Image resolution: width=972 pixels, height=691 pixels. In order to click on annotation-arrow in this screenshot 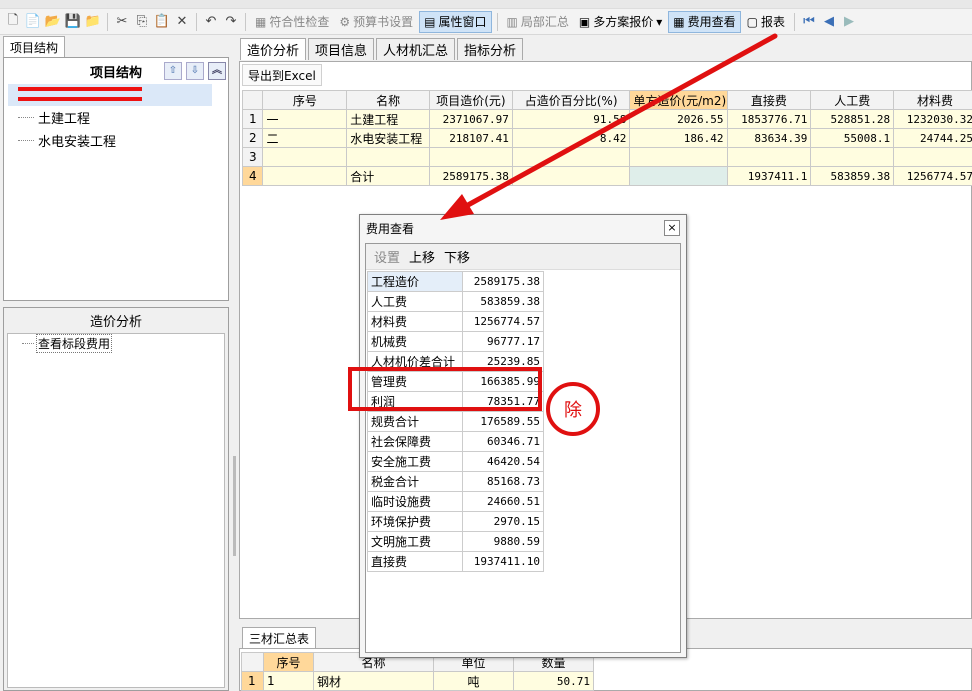, I will do `click(609, 126)`.